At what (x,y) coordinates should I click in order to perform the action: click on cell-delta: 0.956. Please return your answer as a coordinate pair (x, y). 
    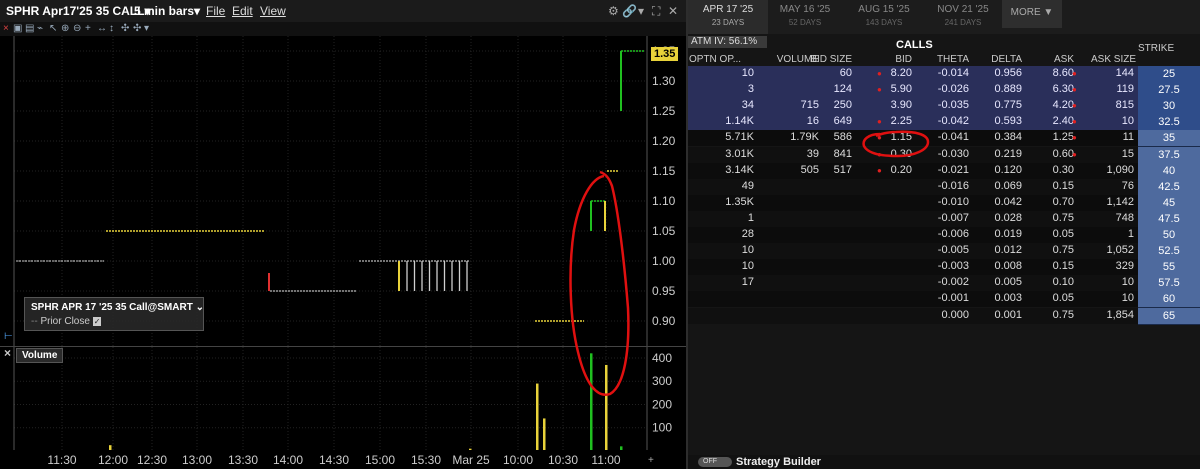
    Looking at the image, I should click on (1008, 73).